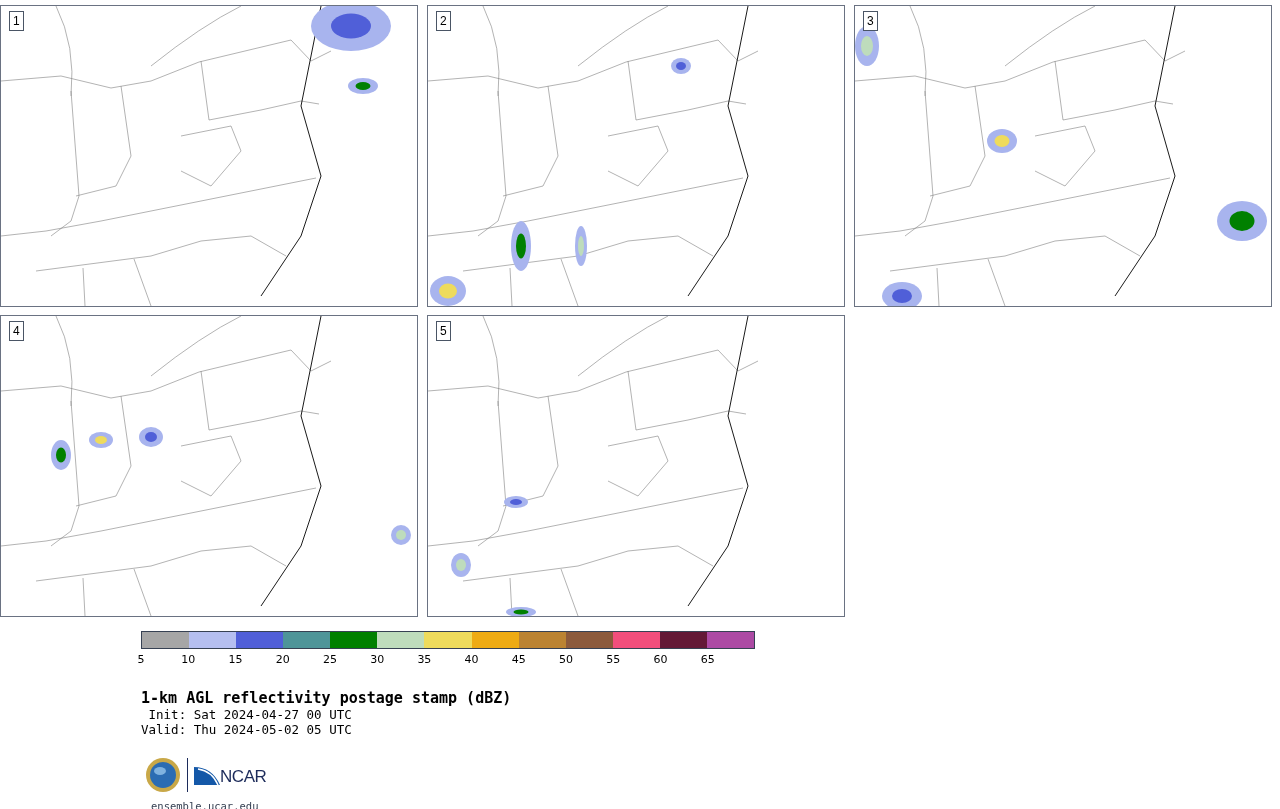 This screenshot has width=1280, height=809. What do you see at coordinates (707, 659) in the screenshot?
I see `tick-label: 65` at bounding box center [707, 659].